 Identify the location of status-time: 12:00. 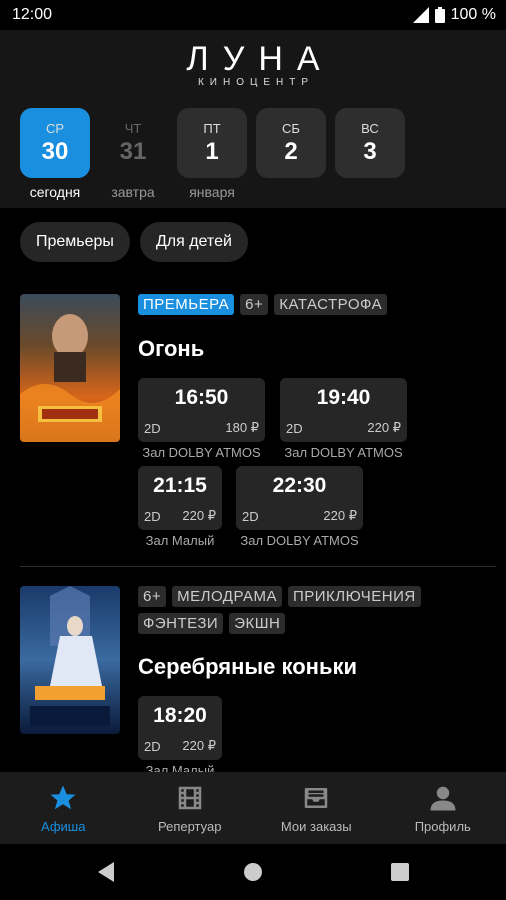
(32, 14).